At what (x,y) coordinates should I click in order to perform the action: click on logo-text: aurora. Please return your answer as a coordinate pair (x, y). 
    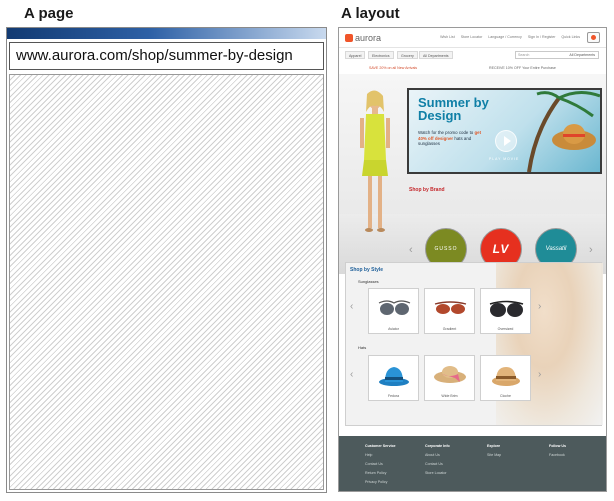
    Looking at the image, I should click on (368, 38).